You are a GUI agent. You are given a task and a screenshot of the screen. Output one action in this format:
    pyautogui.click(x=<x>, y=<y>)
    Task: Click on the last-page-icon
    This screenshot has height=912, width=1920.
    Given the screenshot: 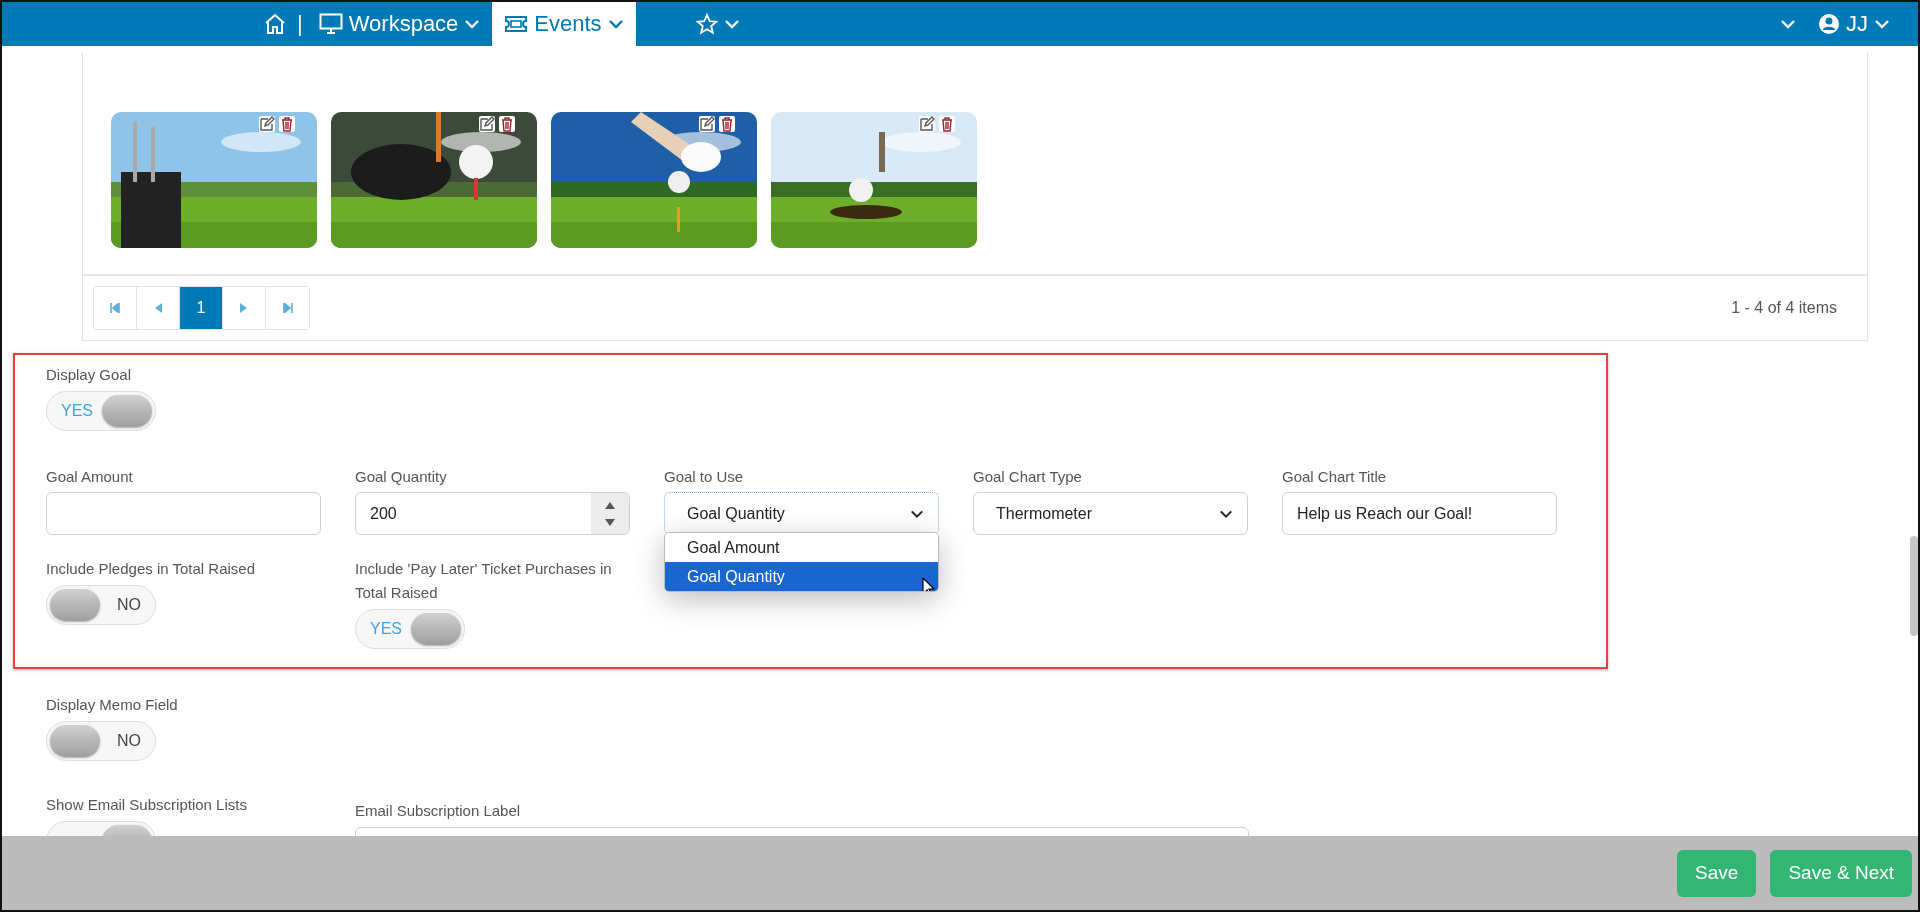 What is the action you would take?
    pyautogui.click(x=287, y=308)
    